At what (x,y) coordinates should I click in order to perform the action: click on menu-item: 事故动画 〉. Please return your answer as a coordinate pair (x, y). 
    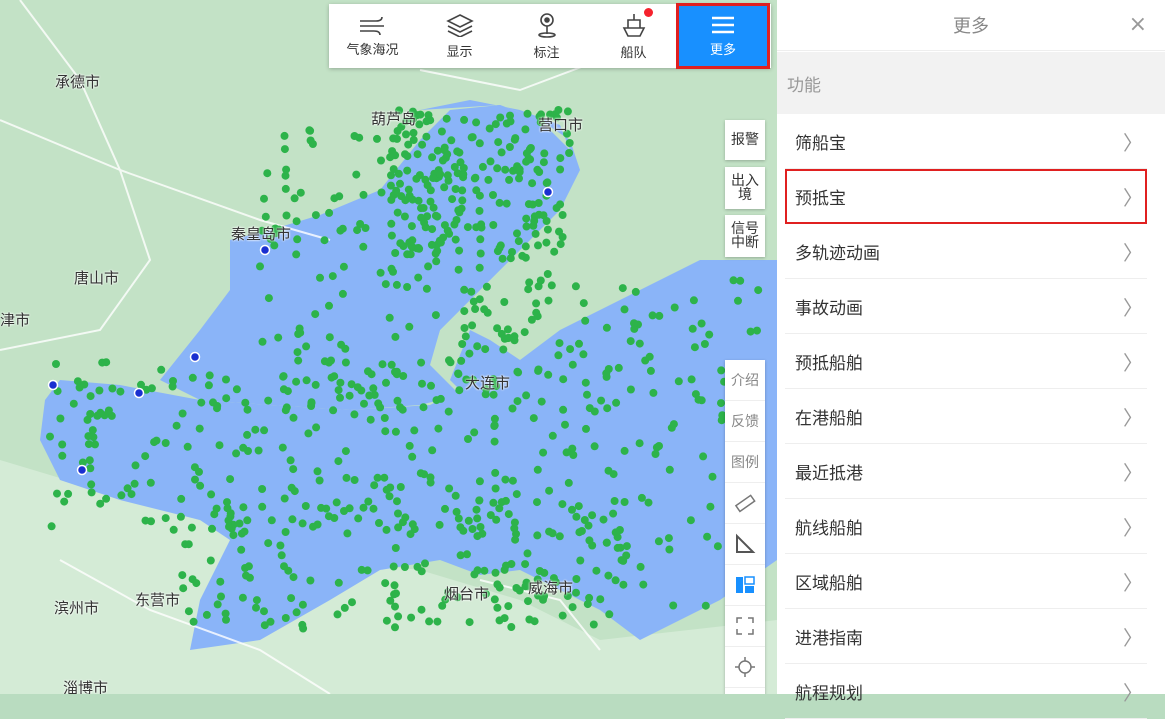
    Looking at the image, I should click on (966, 306).